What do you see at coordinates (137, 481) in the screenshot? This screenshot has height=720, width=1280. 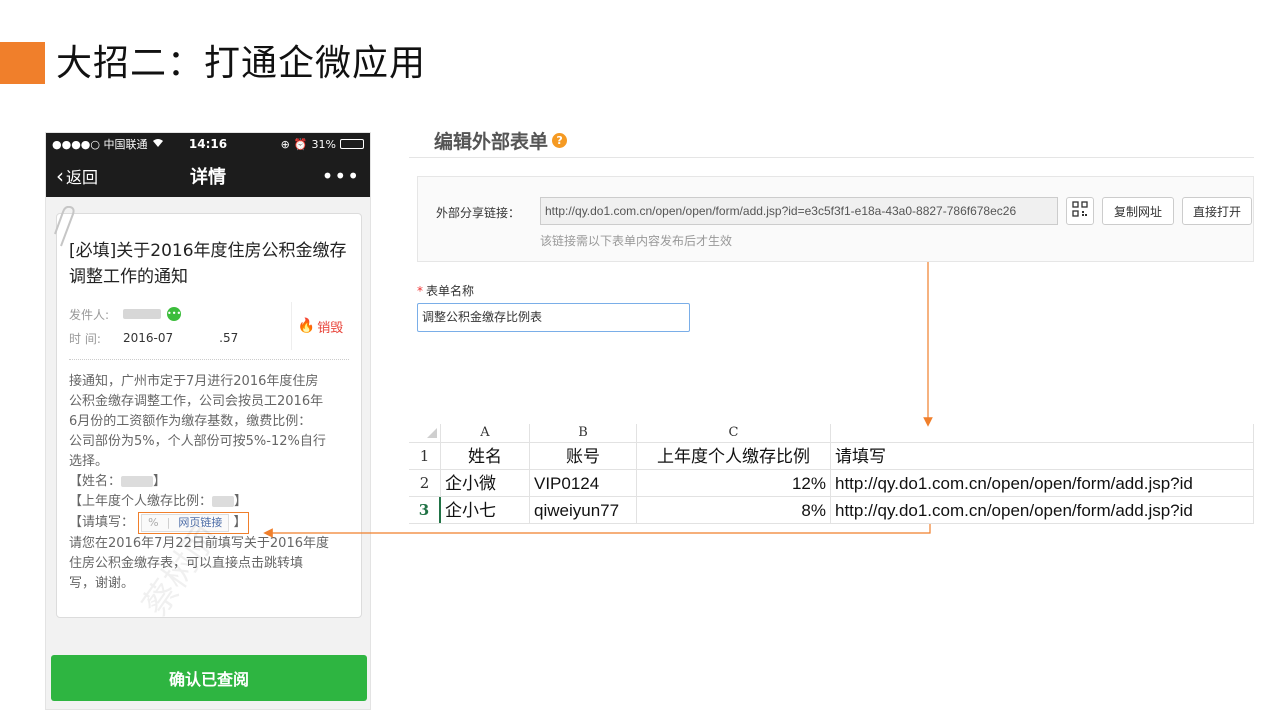 I see `field-name-redacted` at bounding box center [137, 481].